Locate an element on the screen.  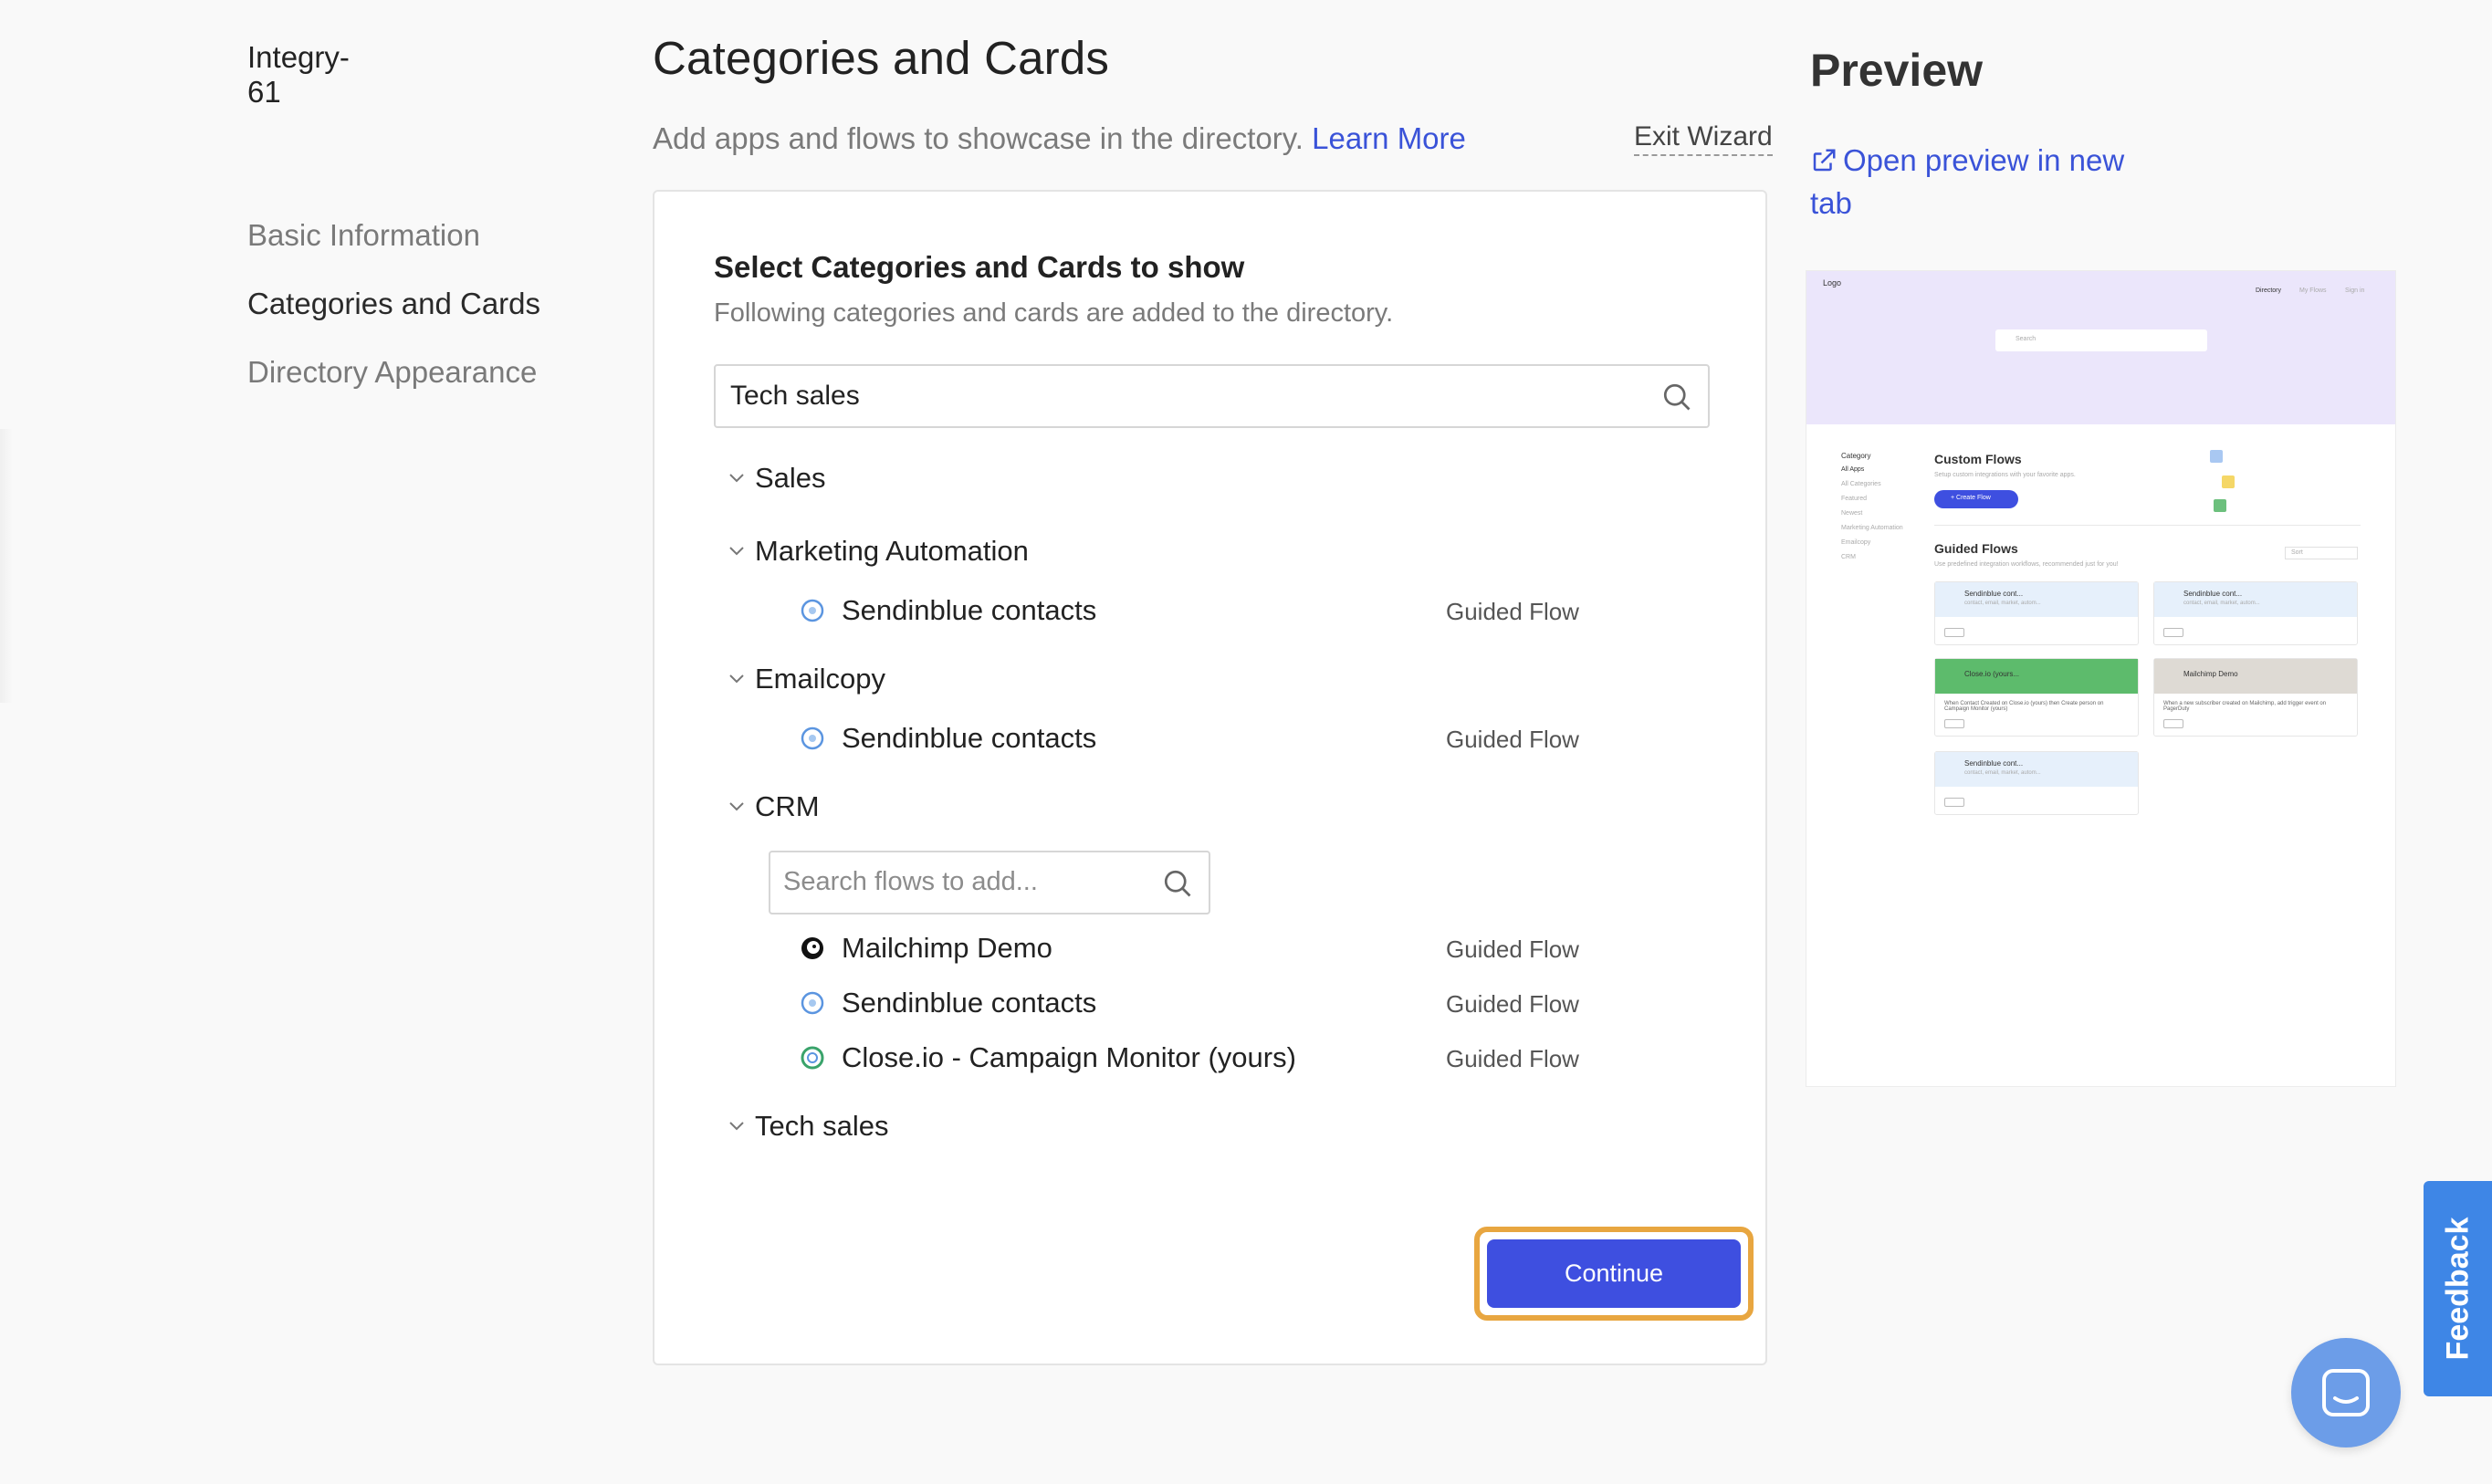
feedback-tab: Feedback is located at coordinates (2458, 1288).